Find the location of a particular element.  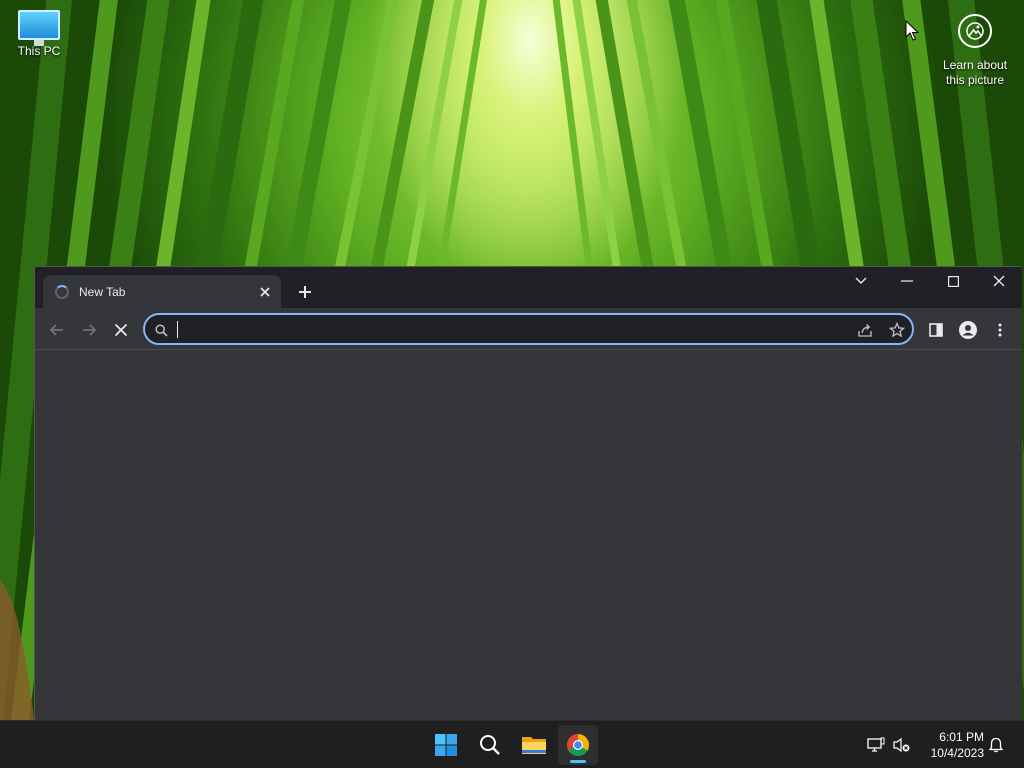

side-panel-button is located at coordinates (936, 330).